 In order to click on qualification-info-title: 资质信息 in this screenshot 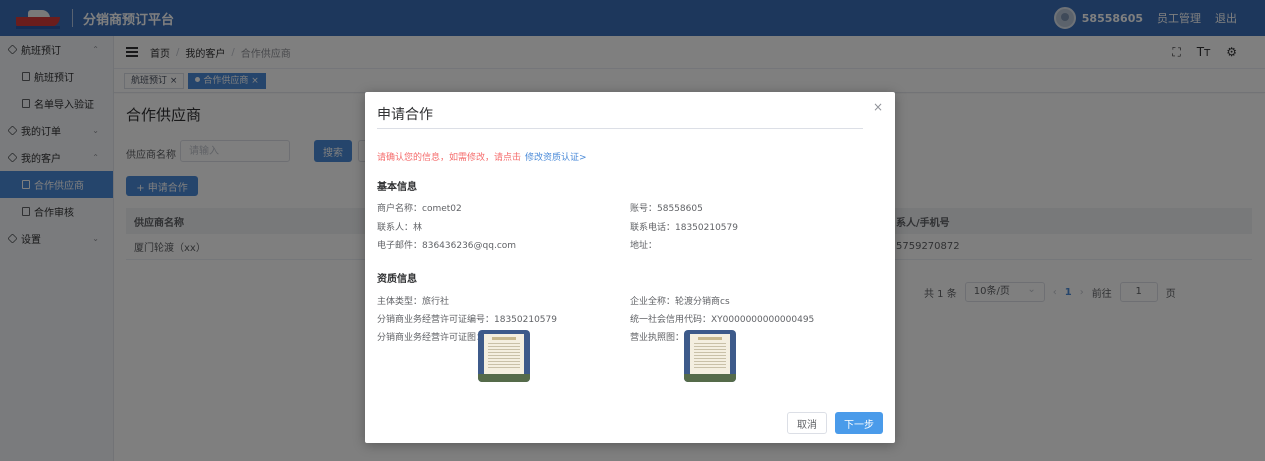, I will do `click(397, 279)`.